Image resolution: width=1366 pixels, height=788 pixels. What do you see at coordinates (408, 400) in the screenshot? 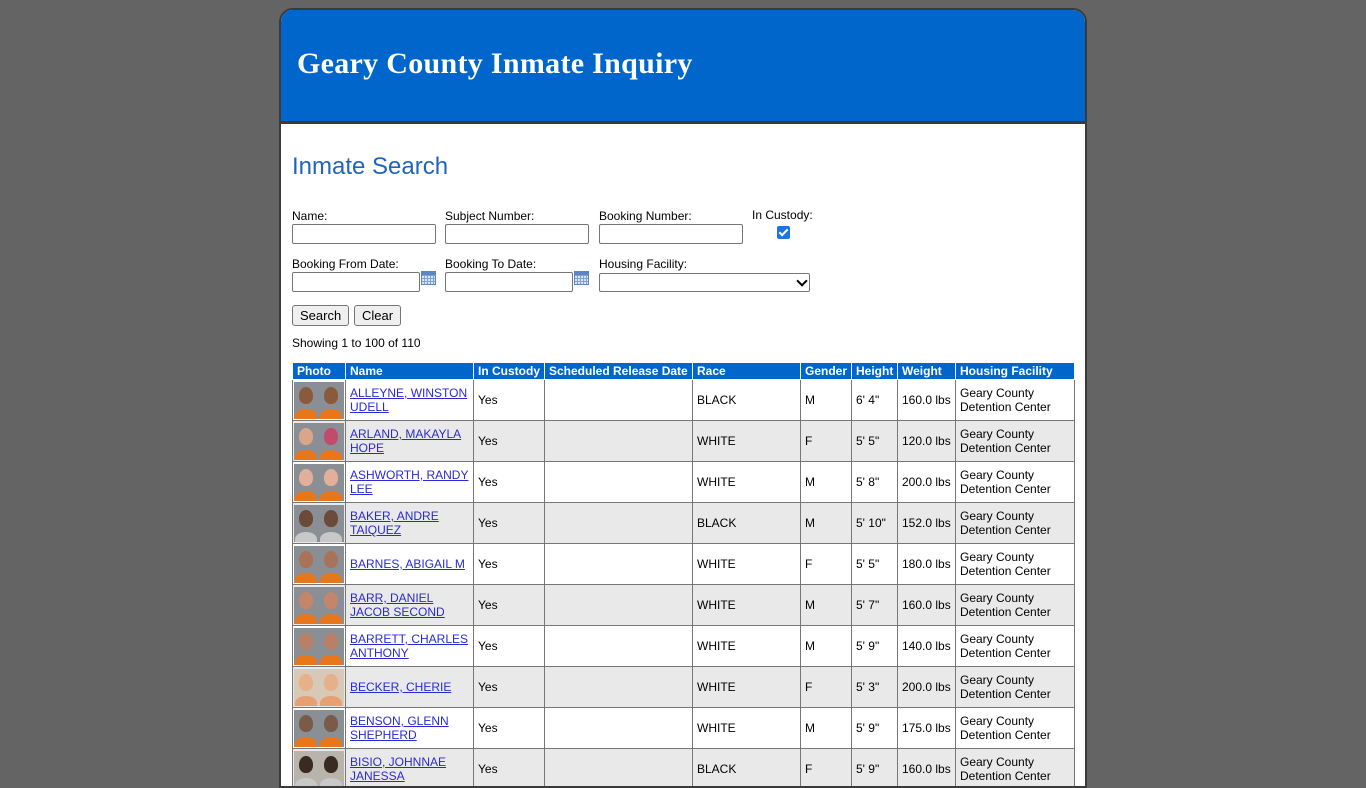
I see `inmate-name-link: ALLEYNE, WINSTON UDELL` at bounding box center [408, 400].